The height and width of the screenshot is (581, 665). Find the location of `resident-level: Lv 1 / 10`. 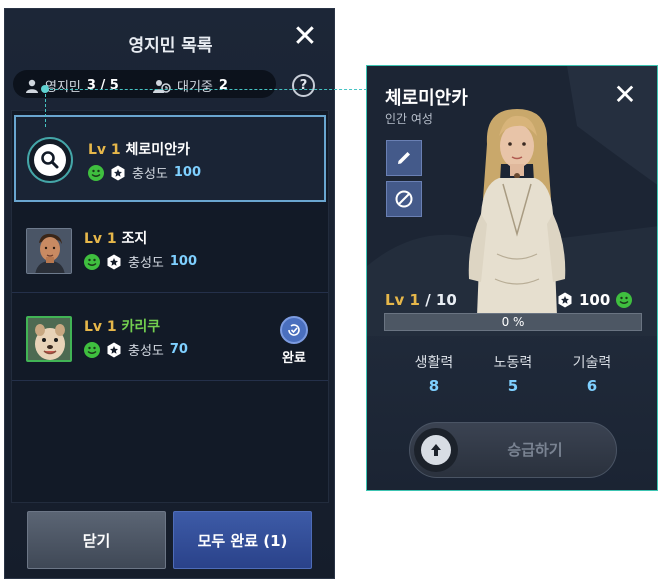

resident-level: Lv 1 / 10 is located at coordinates (421, 300).